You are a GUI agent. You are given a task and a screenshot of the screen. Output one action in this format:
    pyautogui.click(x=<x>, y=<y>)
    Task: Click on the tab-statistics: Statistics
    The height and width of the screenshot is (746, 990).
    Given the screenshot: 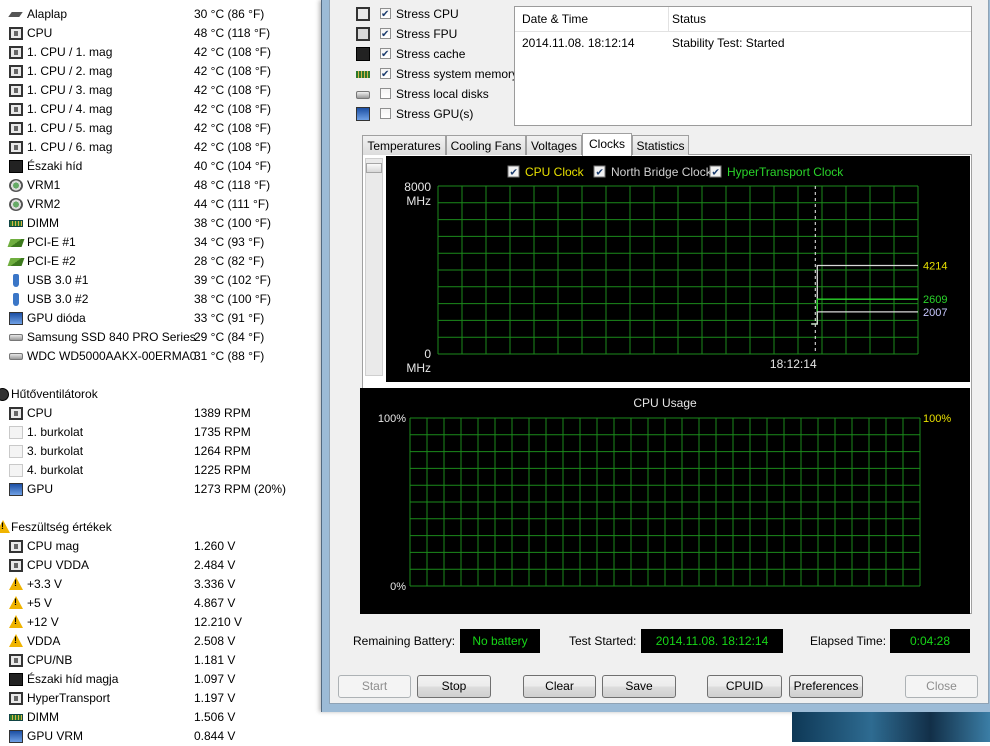 What is the action you would take?
    pyautogui.click(x=660, y=145)
    